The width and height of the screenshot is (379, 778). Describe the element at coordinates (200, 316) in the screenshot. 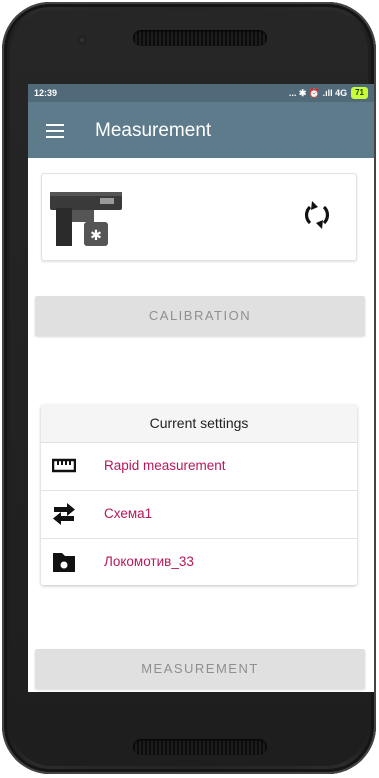

I see `calibration-button: CALIBRATION` at that location.